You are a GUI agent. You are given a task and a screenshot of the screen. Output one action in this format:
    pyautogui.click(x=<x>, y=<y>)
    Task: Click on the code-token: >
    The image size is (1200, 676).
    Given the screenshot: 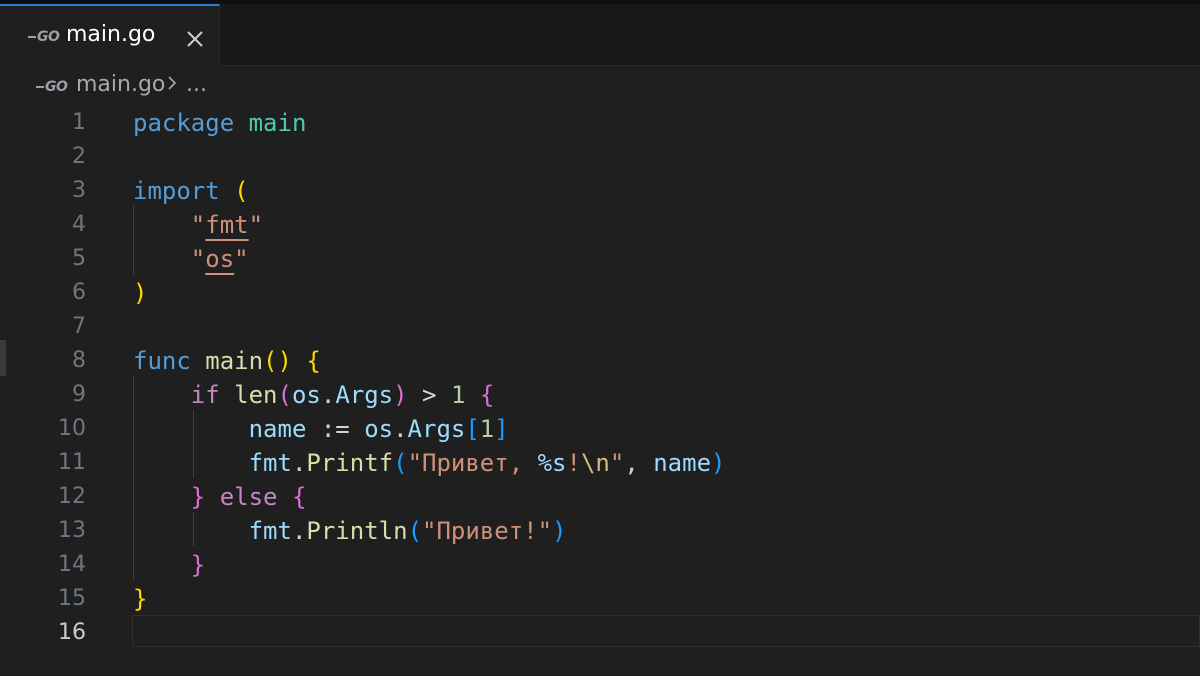 What is the action you would take?
    pyautogui.click(x=429, y=395)
    